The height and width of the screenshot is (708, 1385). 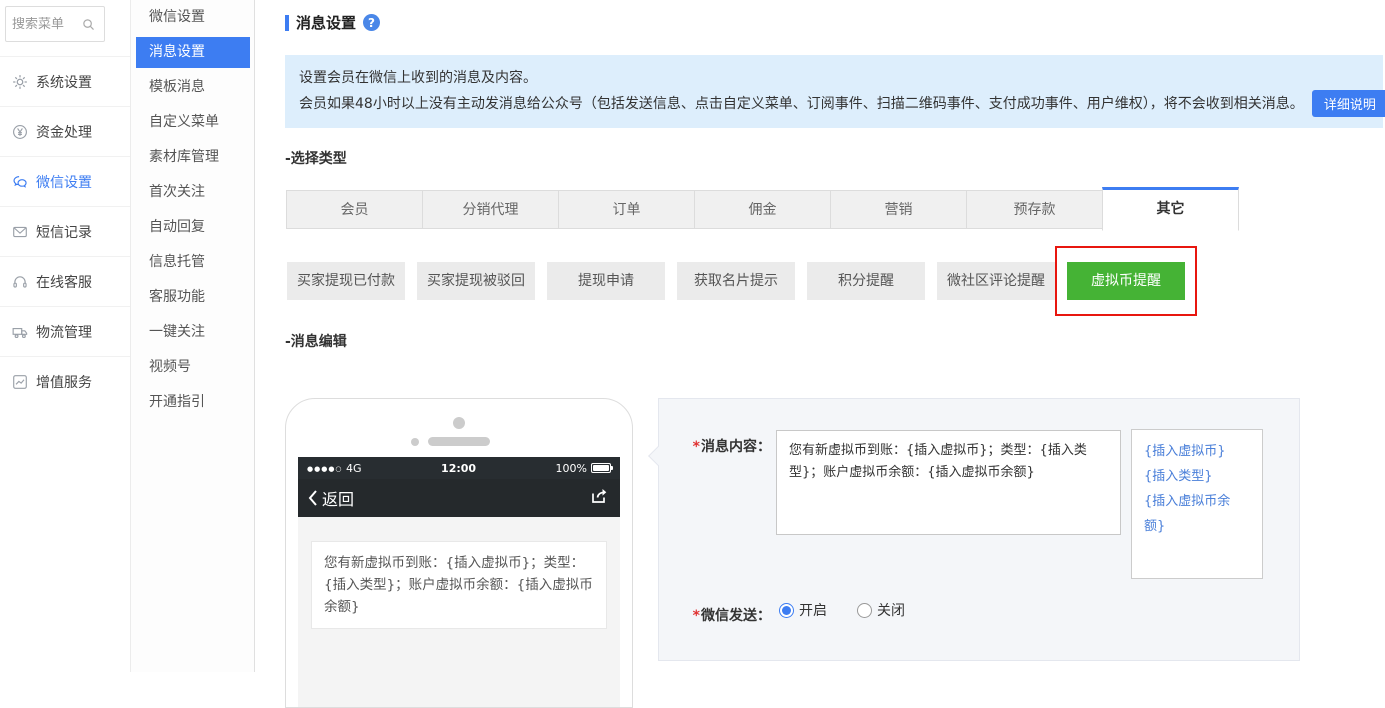 What do you see at coordinates (372, 22) in the screenshot?
I see `help-icon: ?` at bounding box center [372, 22].